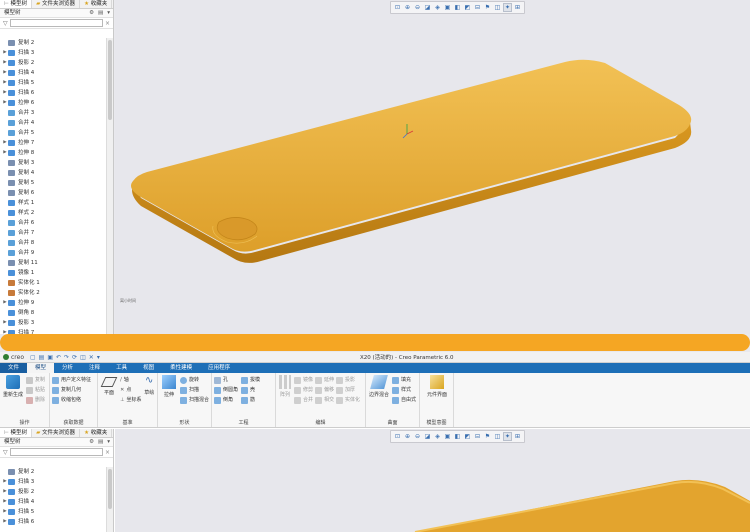 This screenshot has width=750, height=532. What do you see at coordinates (130, 380) in the screenshot?
I see `axis-button: / 轴` at bounding box center [130, 380].